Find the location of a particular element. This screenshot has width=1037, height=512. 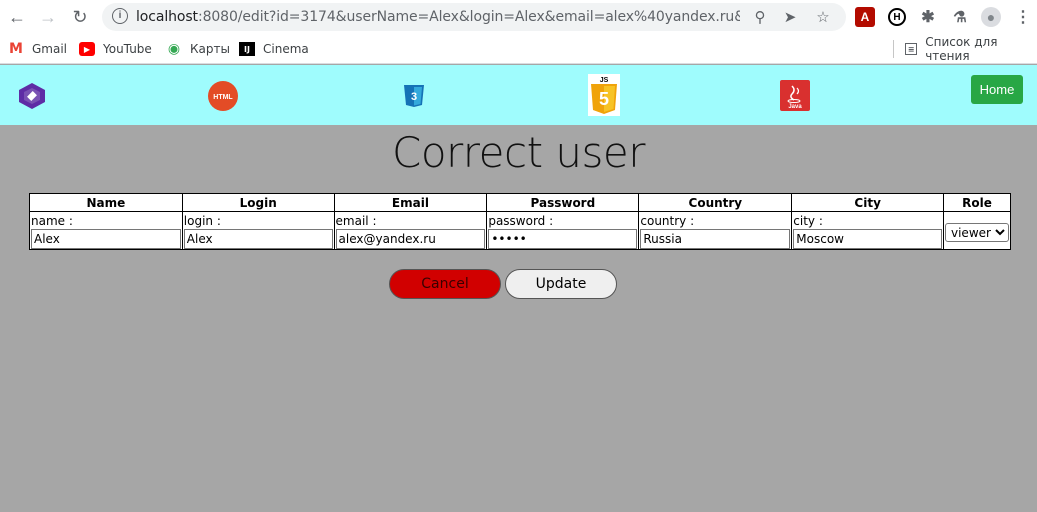

password-cell: password : is located at coordinates (563, 230).